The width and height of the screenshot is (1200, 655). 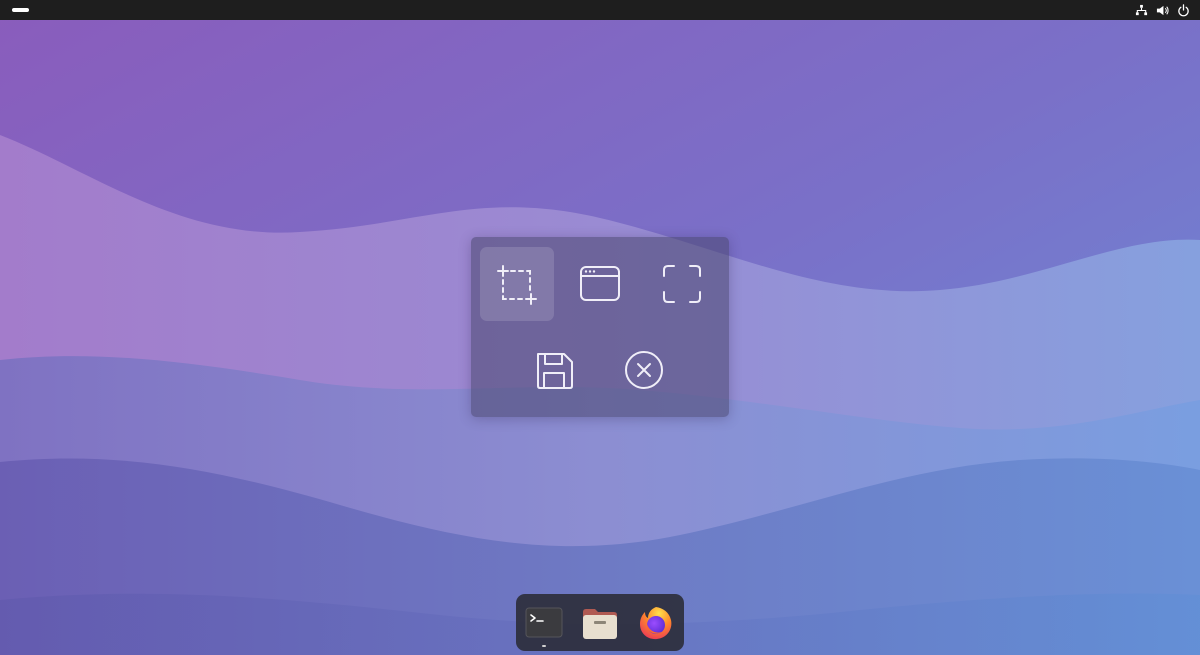 What do you see at coordinates (1183, 10) in the screenshot?
I see `power-icon` at bounding box center [1183, 10].